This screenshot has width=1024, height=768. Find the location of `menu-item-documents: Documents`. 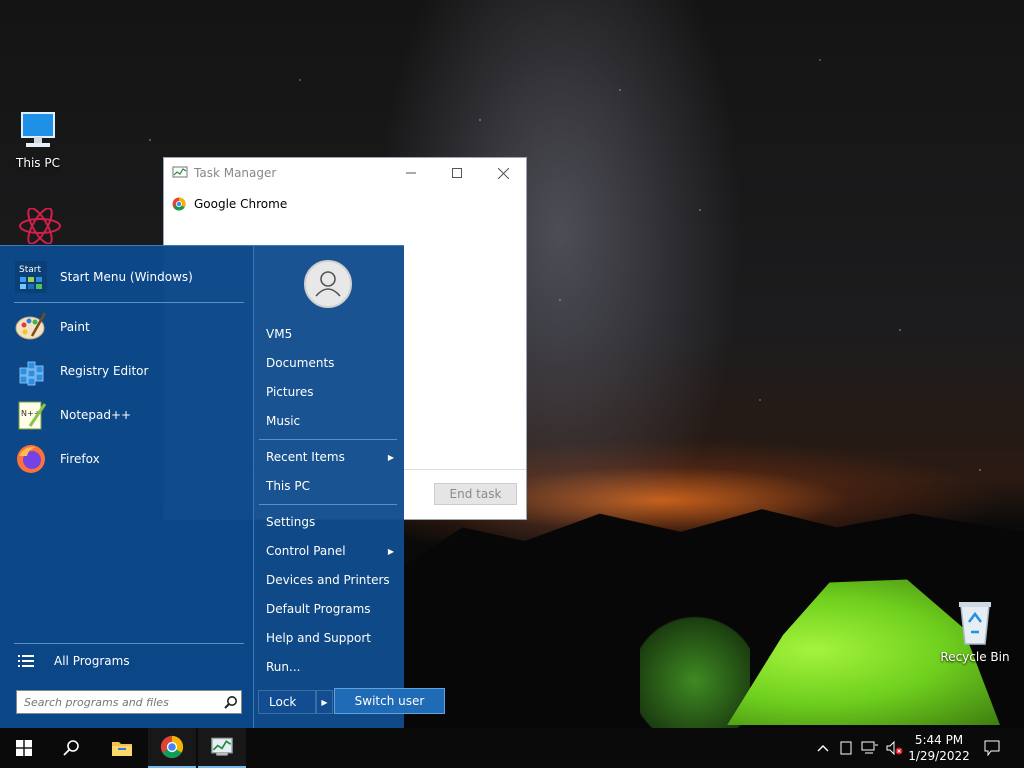

menu-item-documents: Documents is located at coordinates (332, 363).